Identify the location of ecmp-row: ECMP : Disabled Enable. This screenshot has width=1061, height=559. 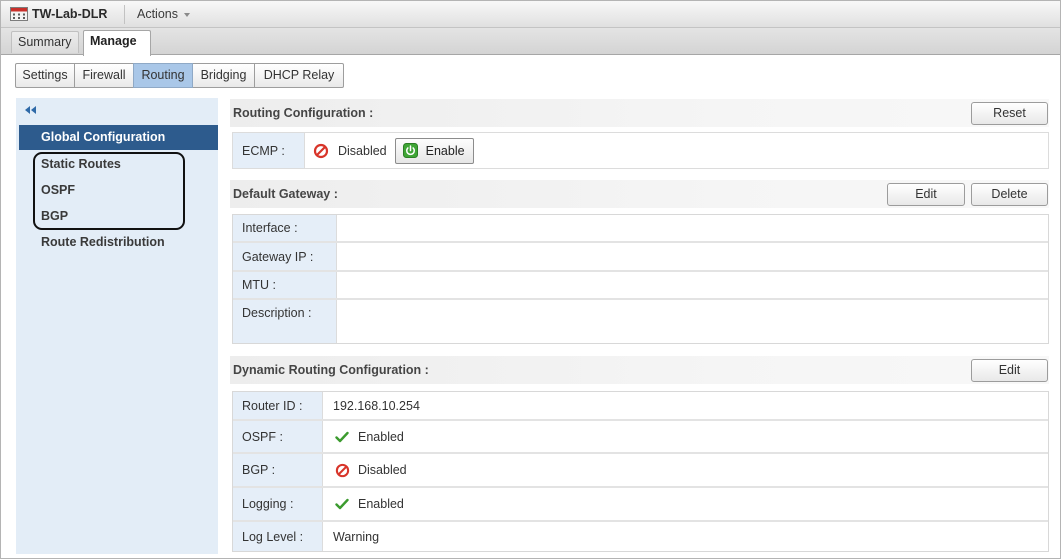
(640, 150).